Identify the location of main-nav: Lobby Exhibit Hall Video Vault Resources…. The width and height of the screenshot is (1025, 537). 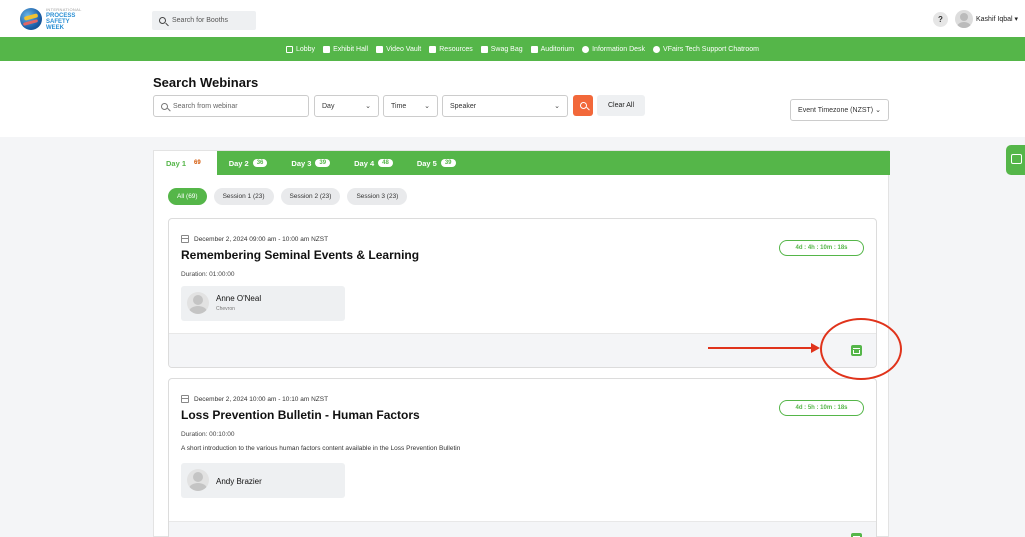
(512, 49).